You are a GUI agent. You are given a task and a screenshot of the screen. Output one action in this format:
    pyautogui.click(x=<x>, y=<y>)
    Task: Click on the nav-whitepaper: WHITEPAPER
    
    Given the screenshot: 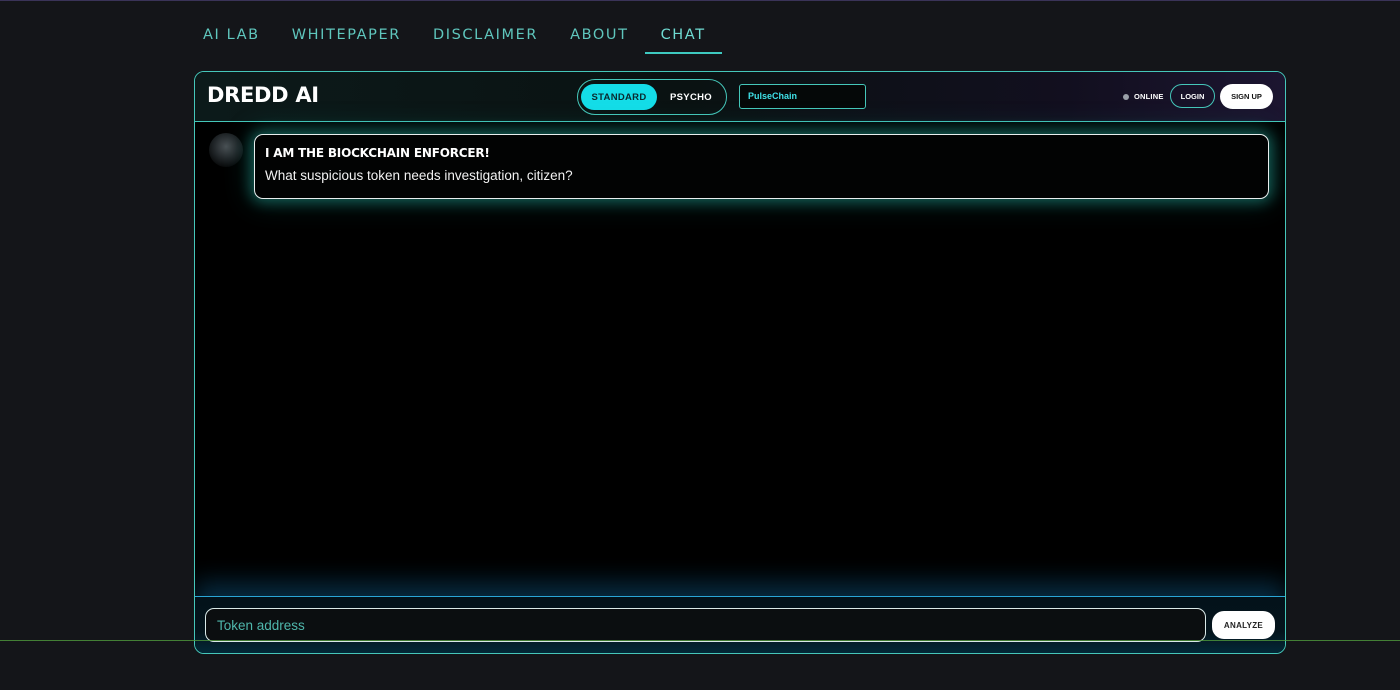 What is the action you would take?
    pyautogui.click(x=346, y=38)
    